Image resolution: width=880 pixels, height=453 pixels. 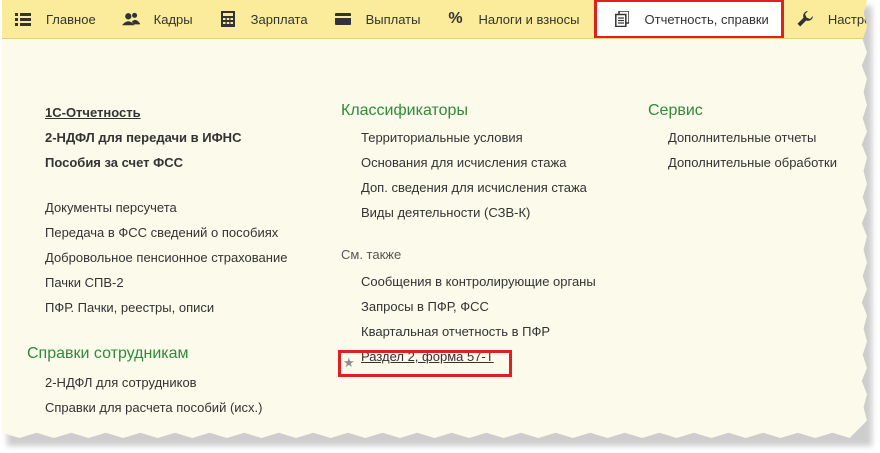 What do you see at coordinates (153, 407) in the screenshot?
I see `link-benefit-certificates: Справки для расчета пособий (исх.)` at bounding box center [153, 407].